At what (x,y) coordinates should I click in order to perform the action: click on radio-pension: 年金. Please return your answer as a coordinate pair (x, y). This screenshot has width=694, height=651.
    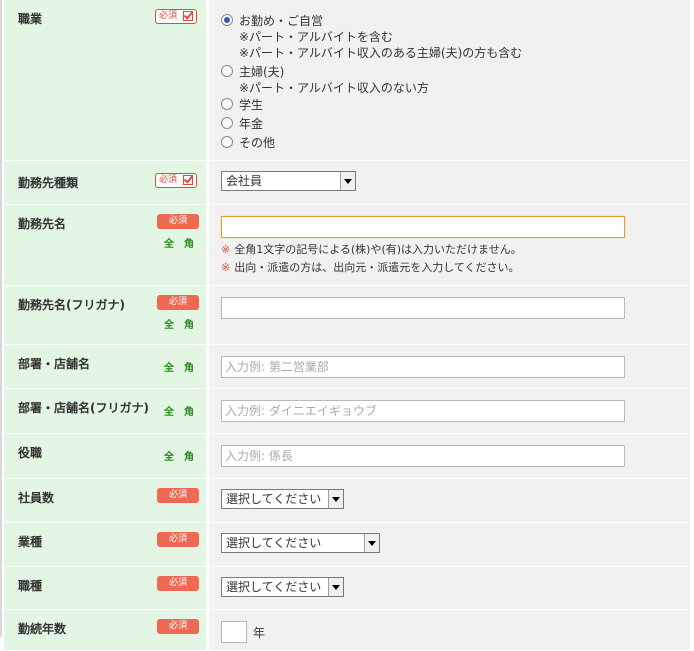
    Looking at the image, I should click on (242, 124).